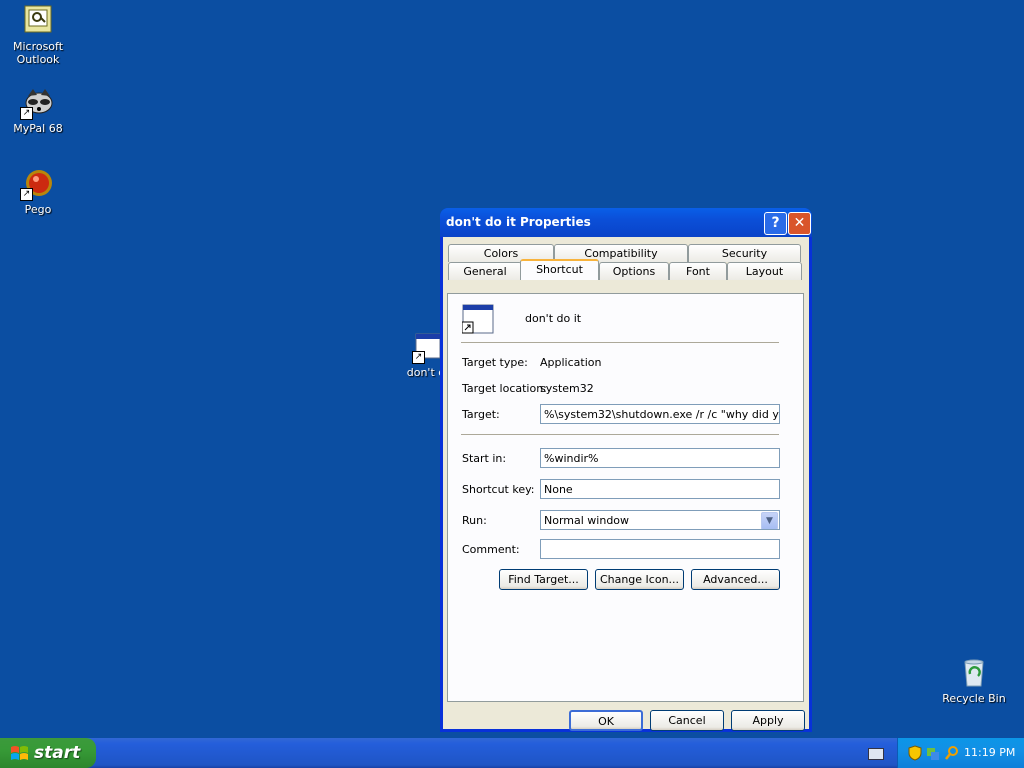 The image size is (1024, 768). What do you see at coordinates (38, 46) in the screenshot?
I see `desktop-icon-label: Microsoft` at bounding box center [38, 46].